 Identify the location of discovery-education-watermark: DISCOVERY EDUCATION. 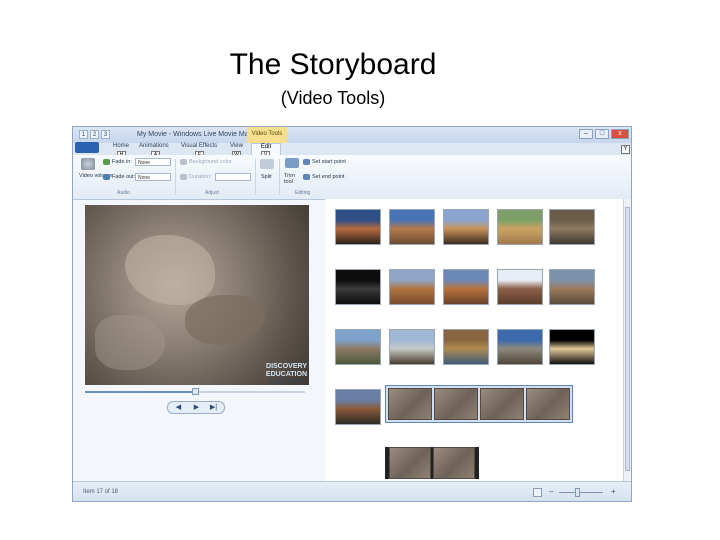
(286, 371).